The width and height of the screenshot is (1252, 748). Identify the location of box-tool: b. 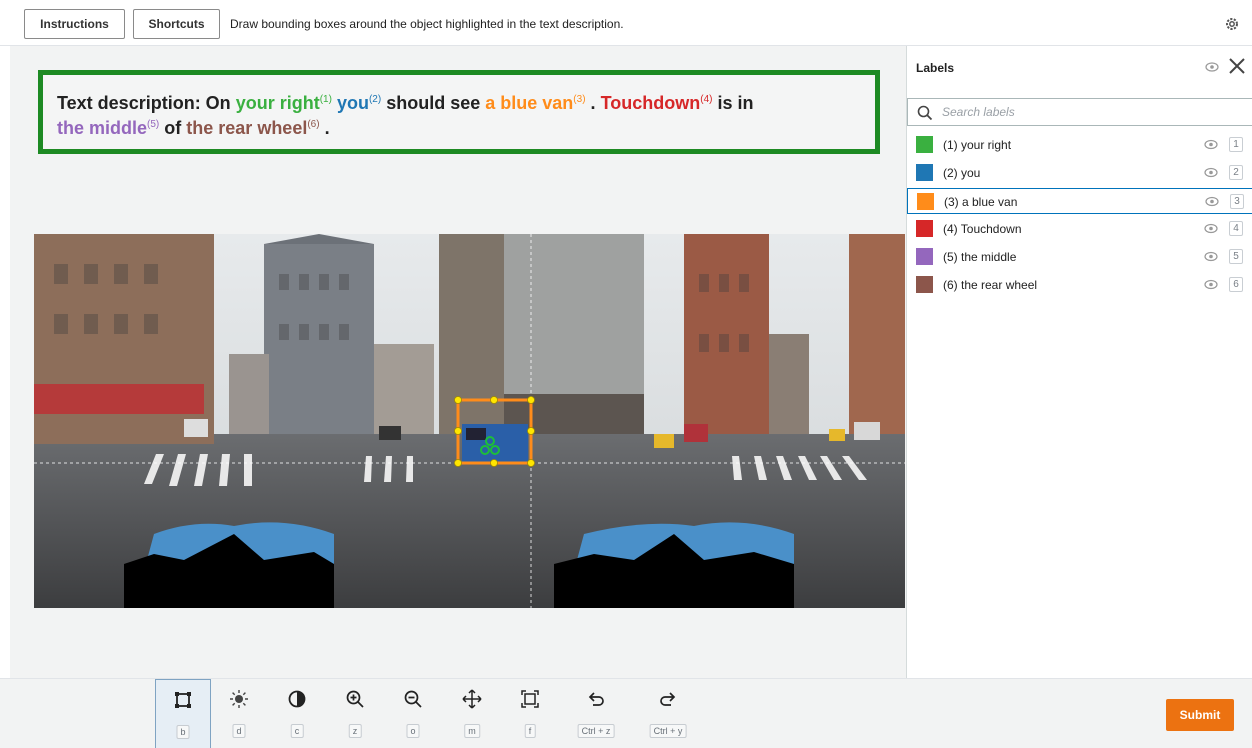
(183, 713).